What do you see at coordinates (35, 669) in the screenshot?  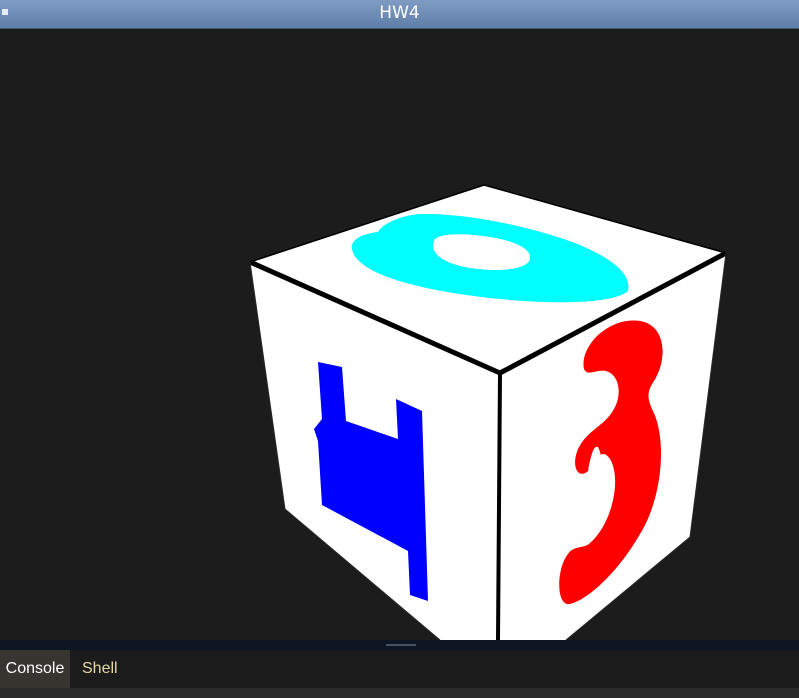 I see `tab-console: Console` at bounding box center [35, 669].